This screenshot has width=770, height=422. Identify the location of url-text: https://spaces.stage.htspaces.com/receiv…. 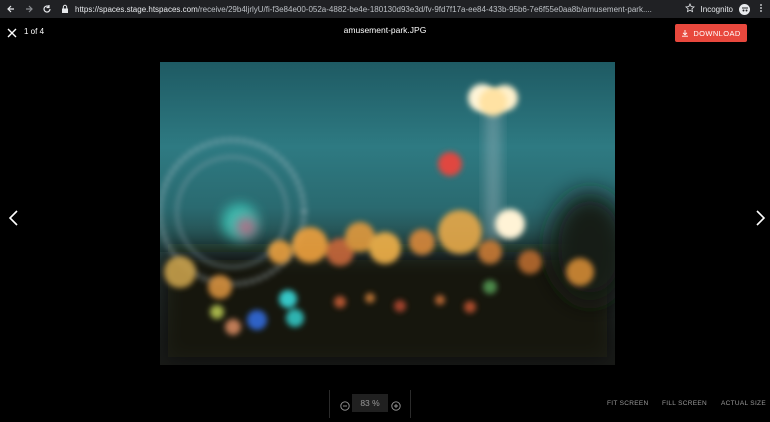
(363, 9).